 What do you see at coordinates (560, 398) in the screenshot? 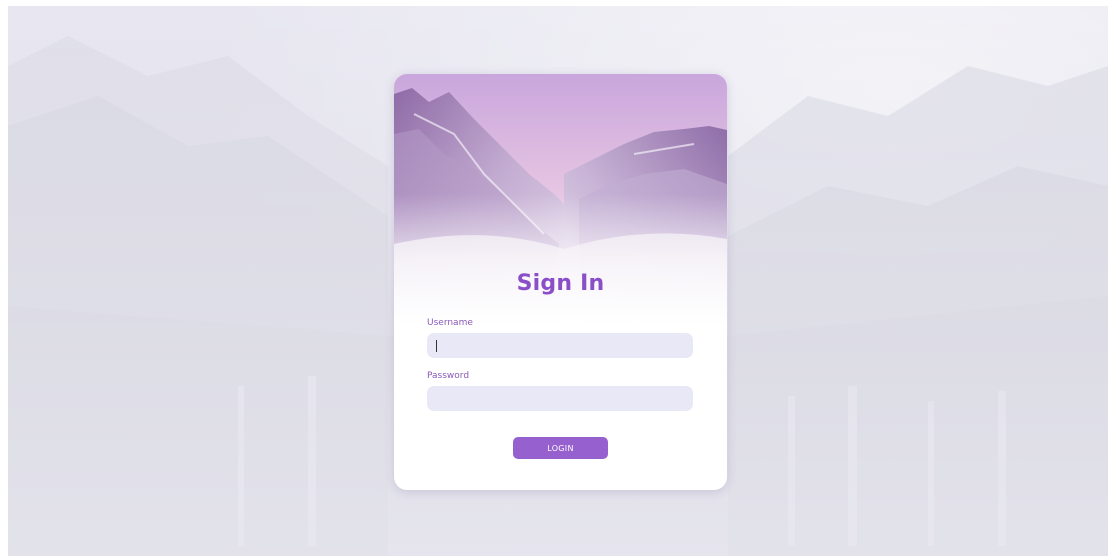
I see `password-input` at bounding box center [560, 398].